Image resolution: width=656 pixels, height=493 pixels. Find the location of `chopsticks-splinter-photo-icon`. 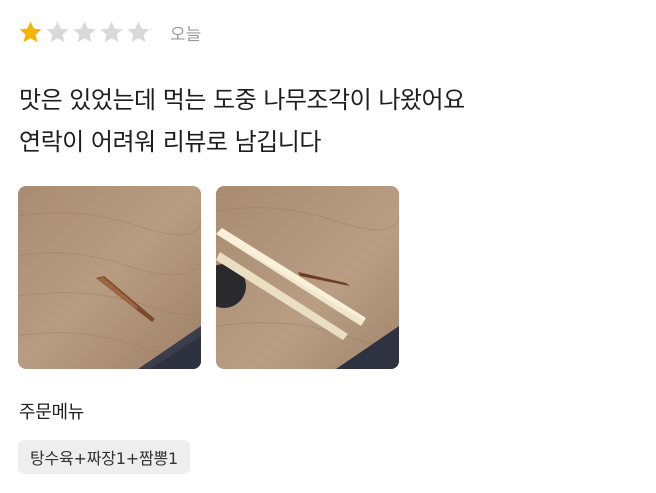

chopsticks-splinter-photo-icon is located at coordinates (307, 277).